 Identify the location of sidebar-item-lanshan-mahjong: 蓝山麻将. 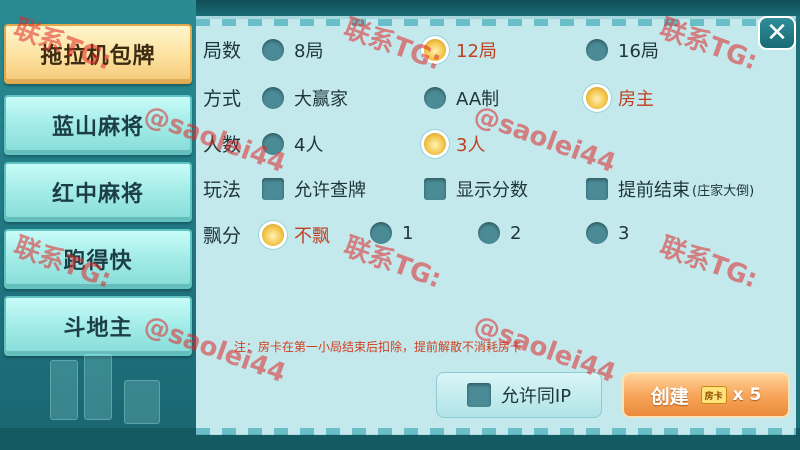
(98, 125).